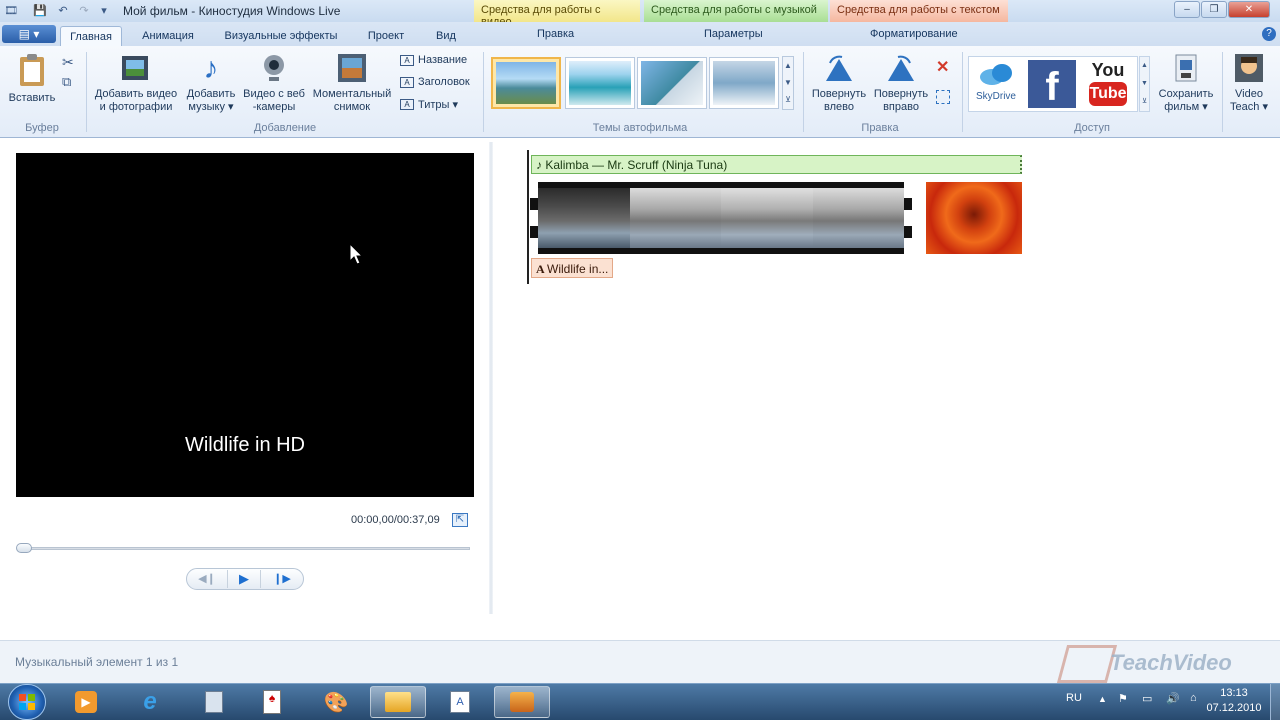  What do you see at coordinates (136, 107) in the screenshot?
I see `add-video-label-2: и фотографии` at bounding box center [136, 107].